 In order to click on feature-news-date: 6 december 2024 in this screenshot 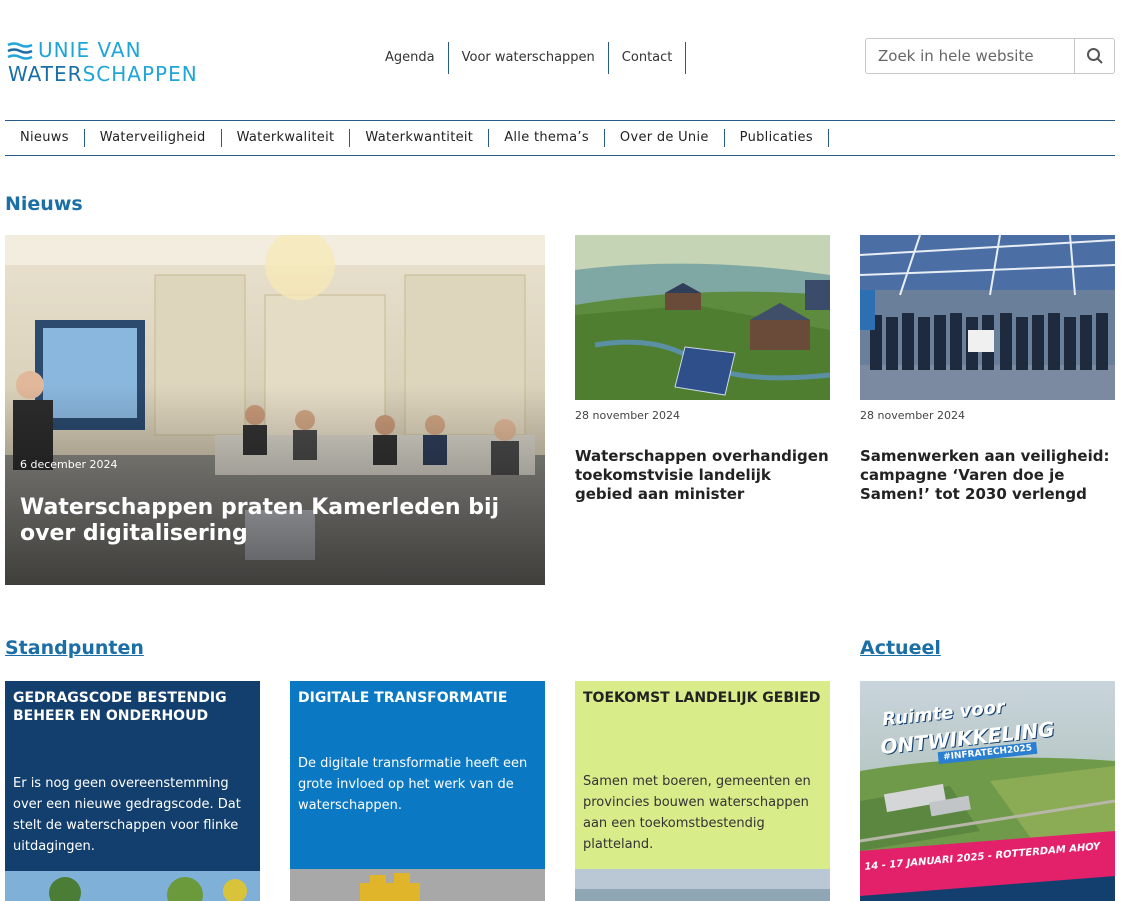, I will do `click(69, 464)`.